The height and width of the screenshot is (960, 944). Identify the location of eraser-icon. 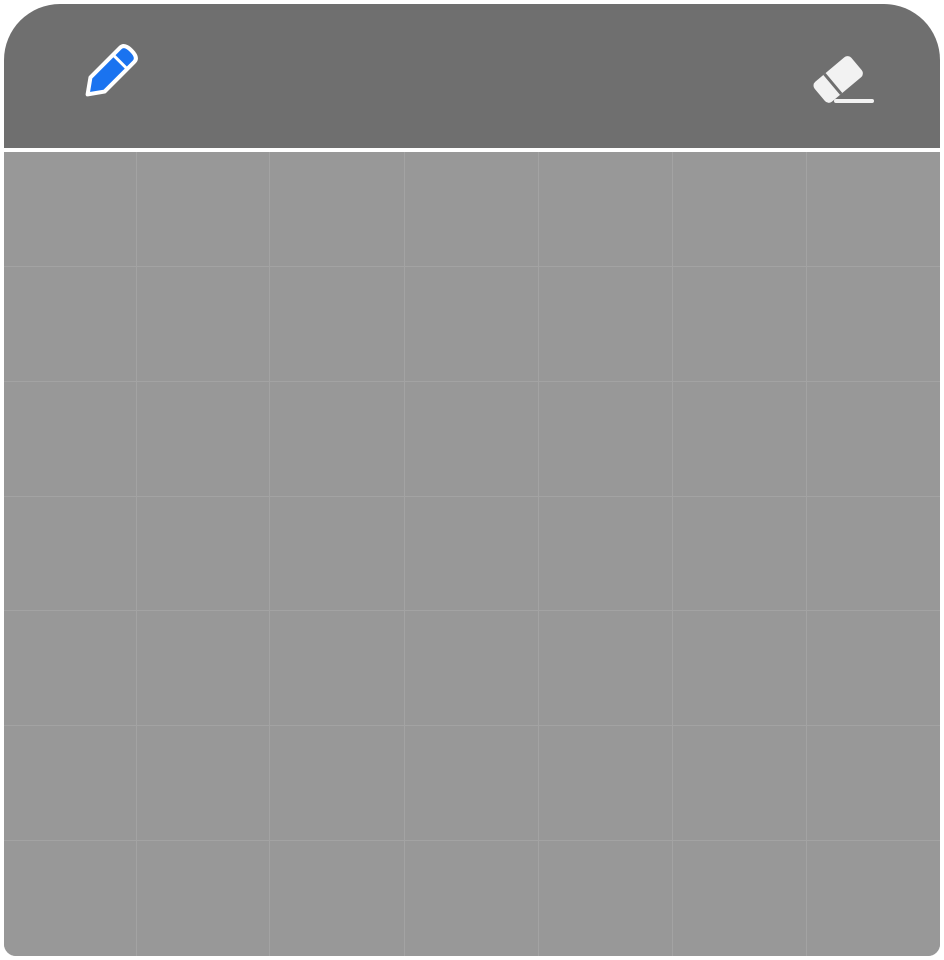
(841, 77).